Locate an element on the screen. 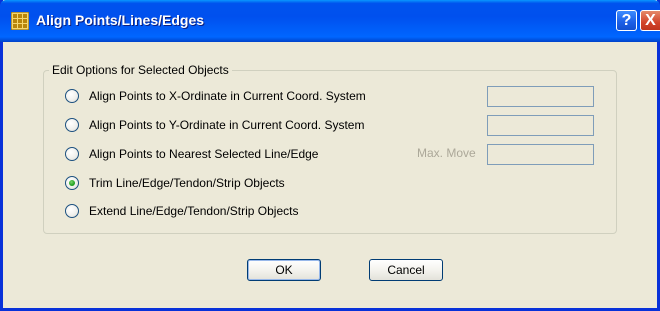 This screenshot has height=311, width=660. title-bar: Align Points/Lines/Edges ? X is located at coordinates (330, 21).